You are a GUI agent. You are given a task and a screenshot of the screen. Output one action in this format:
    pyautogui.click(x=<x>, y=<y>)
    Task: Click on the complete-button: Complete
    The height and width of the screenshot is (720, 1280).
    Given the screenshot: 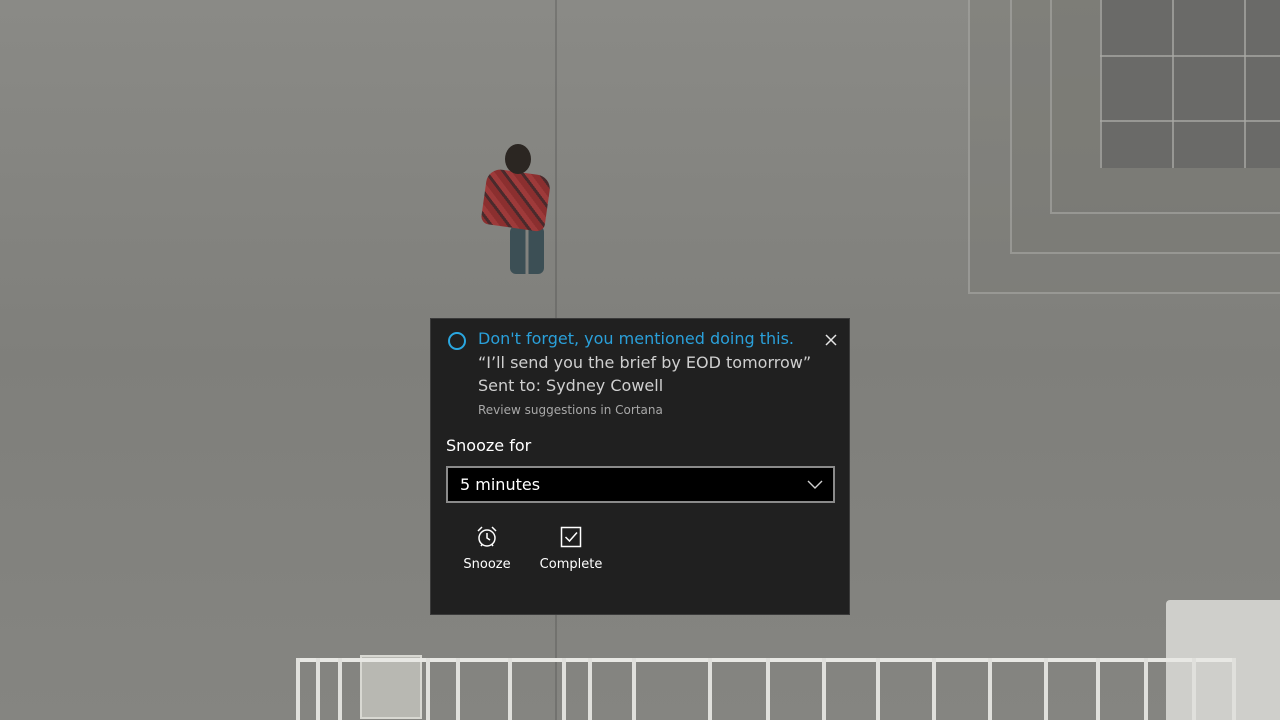 What is the action you would take?
    pyautogui.click(x=571, y=551)
    